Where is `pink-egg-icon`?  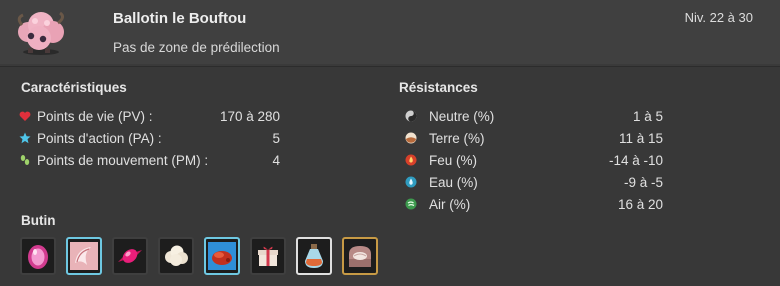
pink-egg-icon is located at coordinates (38, 257).